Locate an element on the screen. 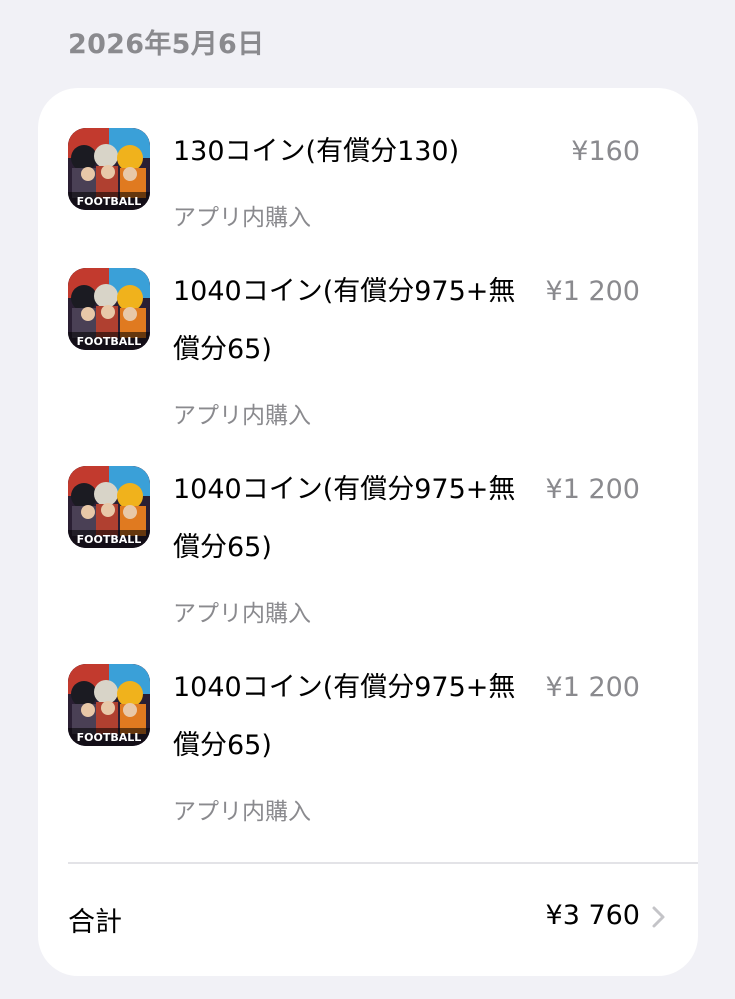 Image resolution: width=735 pixels, height=999 pixels. item-title: 130コイン(有償分130) is located at coordinates (316, 151).